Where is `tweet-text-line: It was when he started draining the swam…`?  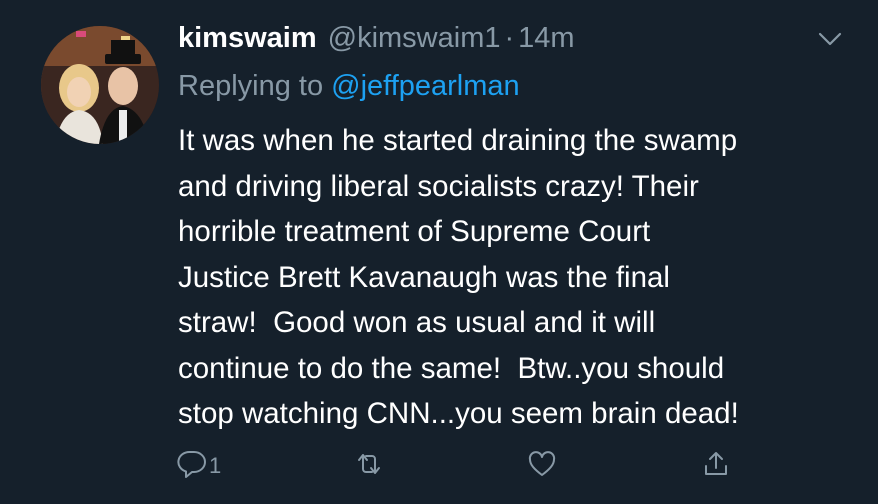 tweet-text-line: It was when he started draining the swam… is located at coordinates (458, 140).